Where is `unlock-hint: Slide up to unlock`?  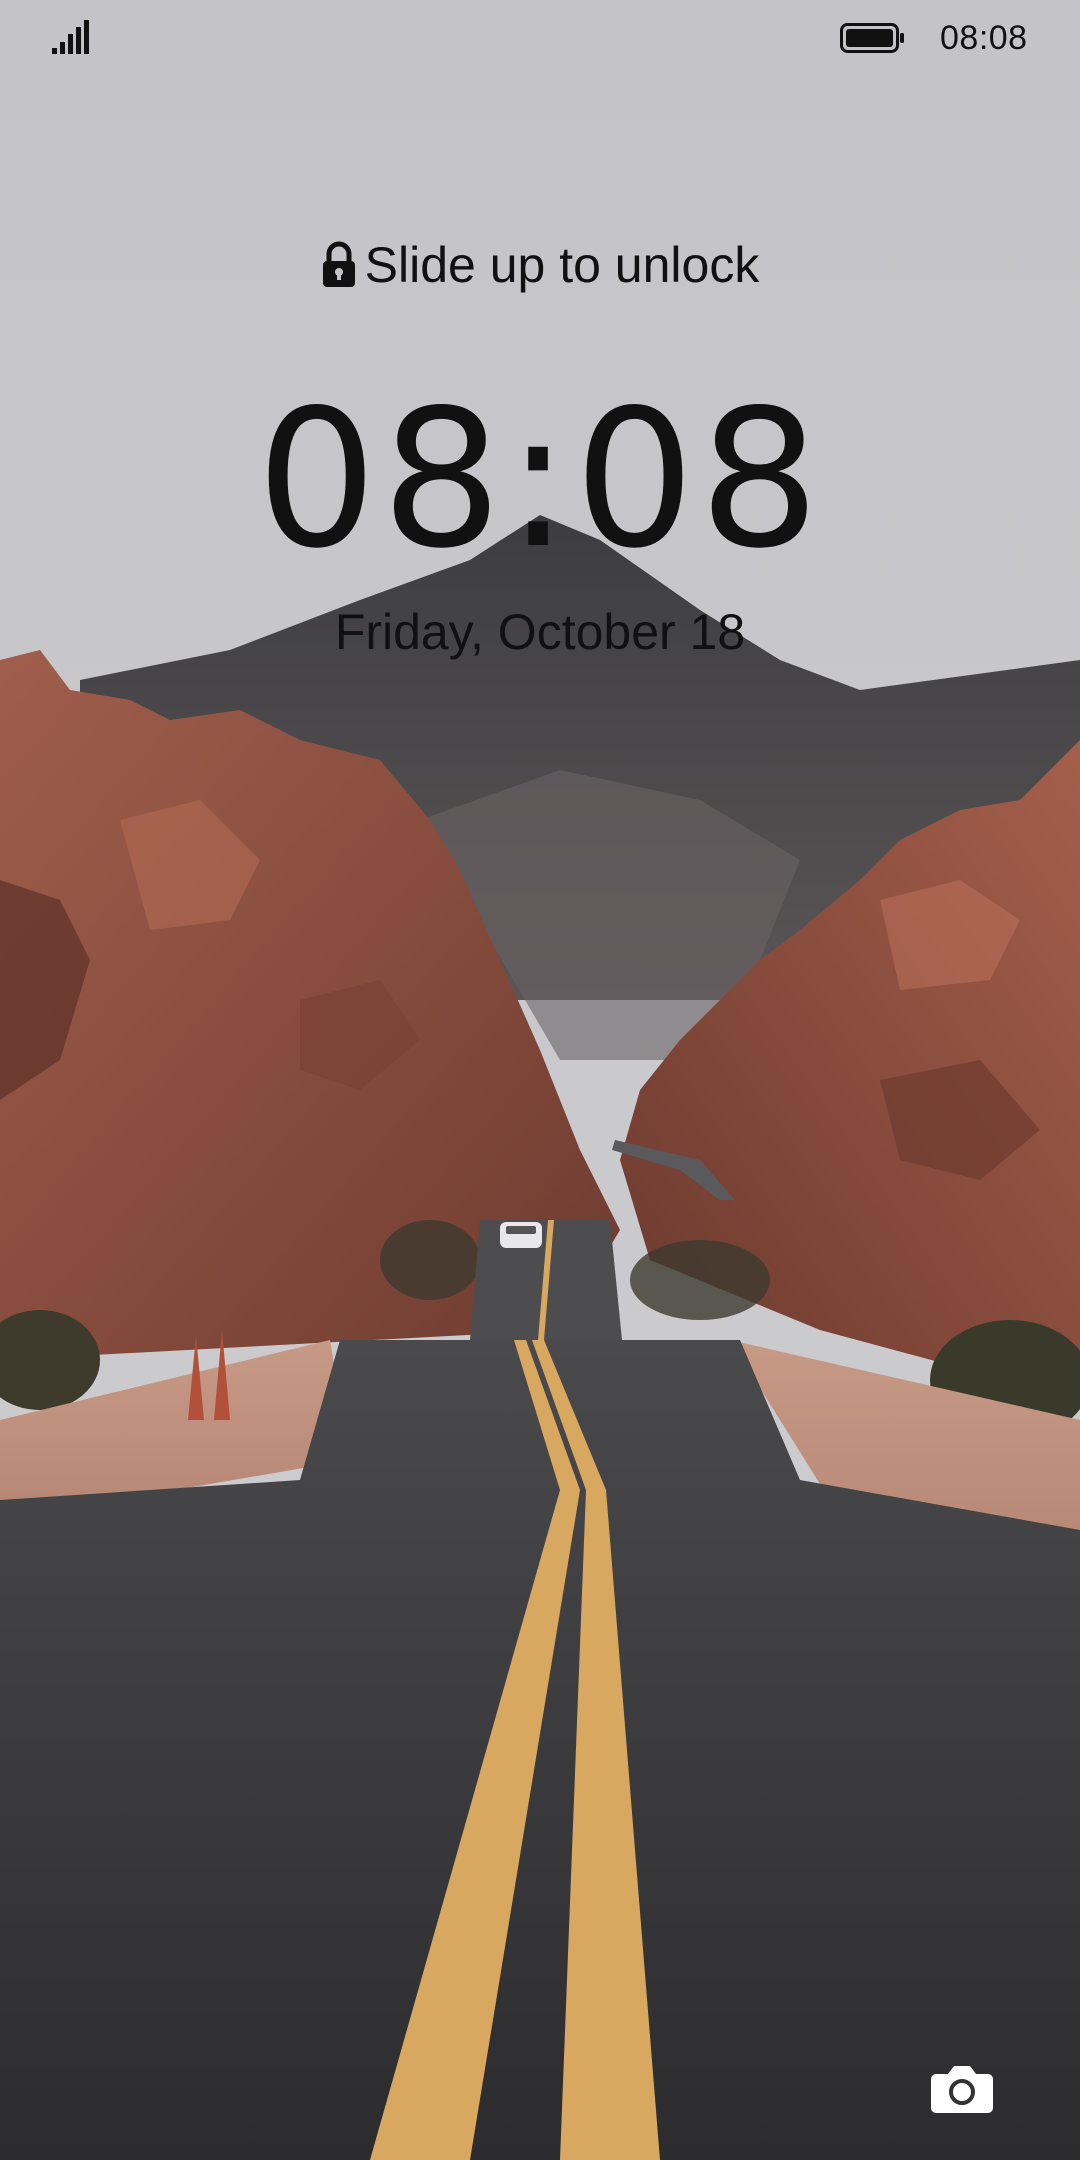
unlock-hint: Slide up to unlock is located at coordinates (540, 265).